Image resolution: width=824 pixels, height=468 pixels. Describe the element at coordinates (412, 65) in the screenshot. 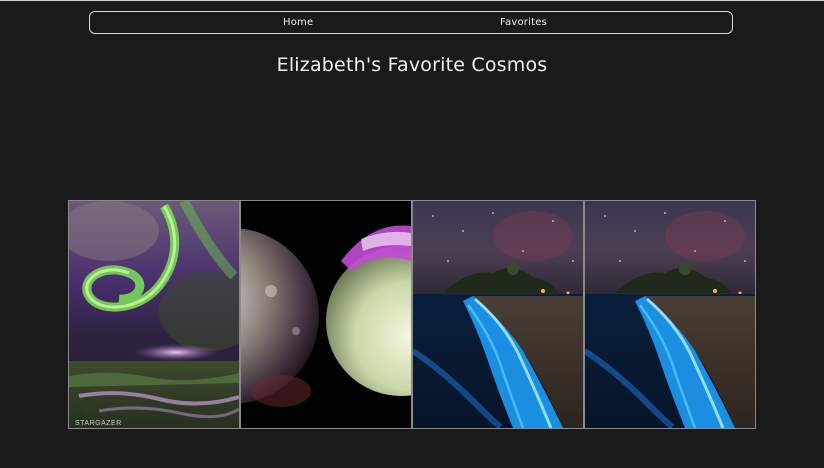

I see `page-title: Elizabeth's Favorite Cosmos` at that location.